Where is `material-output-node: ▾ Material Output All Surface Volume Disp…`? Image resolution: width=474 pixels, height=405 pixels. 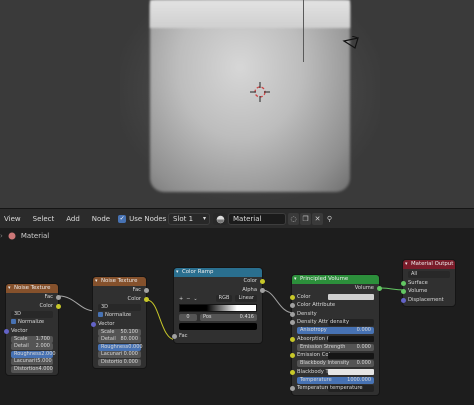
material-output-node: ▾ Material Output All Surface Volume Disp… is located at coordinates (427, 283).